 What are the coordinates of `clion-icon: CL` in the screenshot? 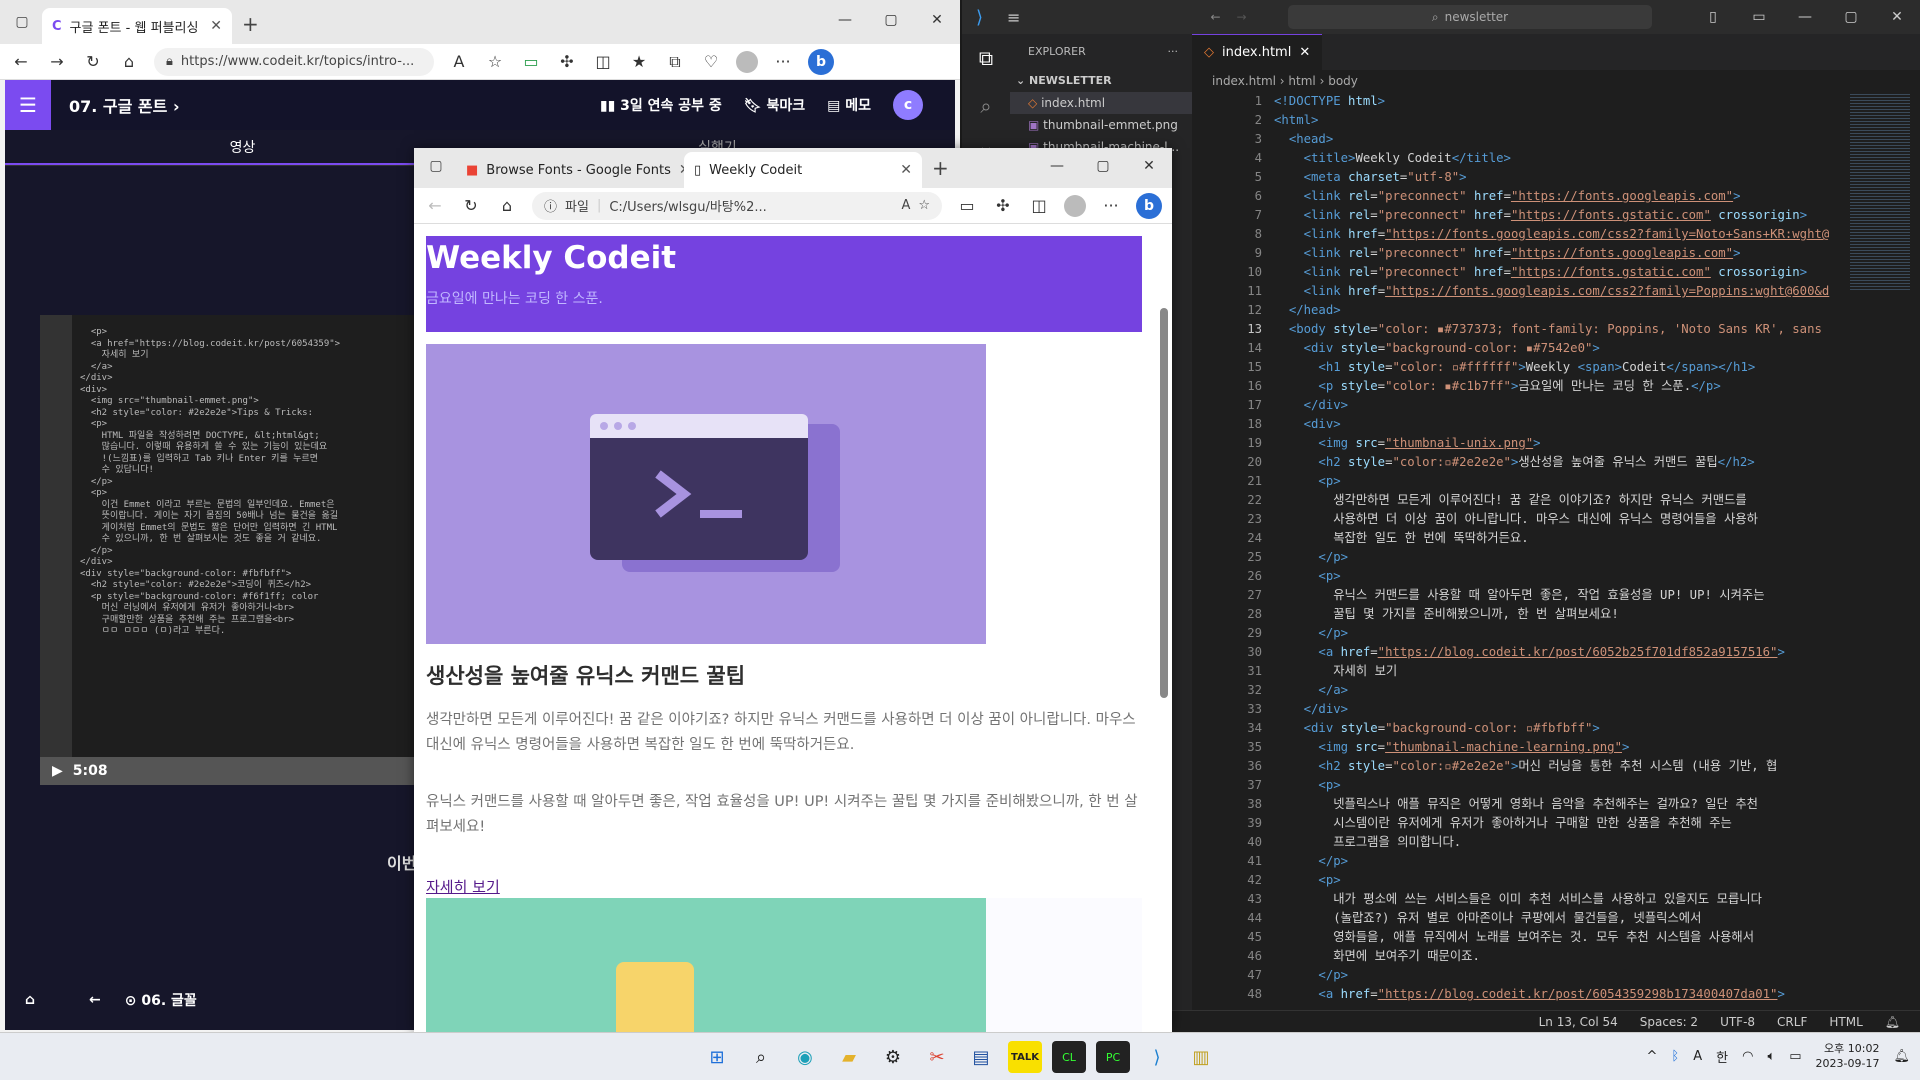 It's located at (1069, 1057).